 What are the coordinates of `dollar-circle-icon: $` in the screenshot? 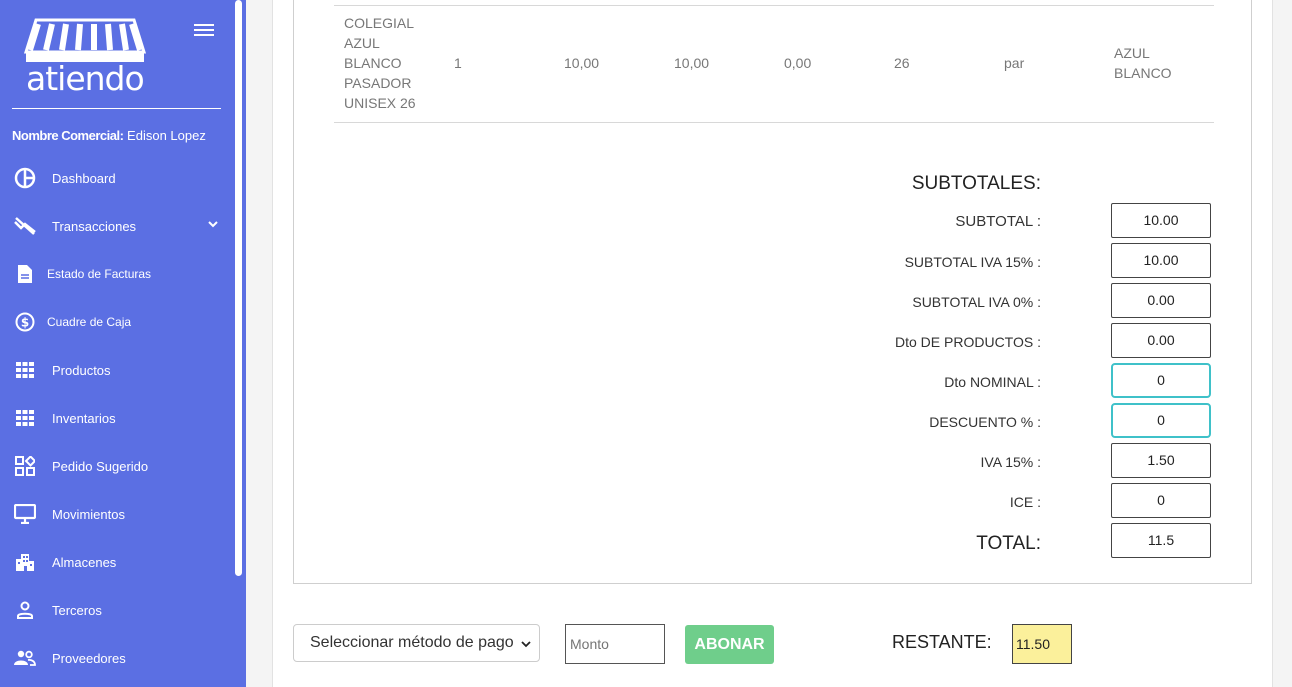 It's located at (25, 322).